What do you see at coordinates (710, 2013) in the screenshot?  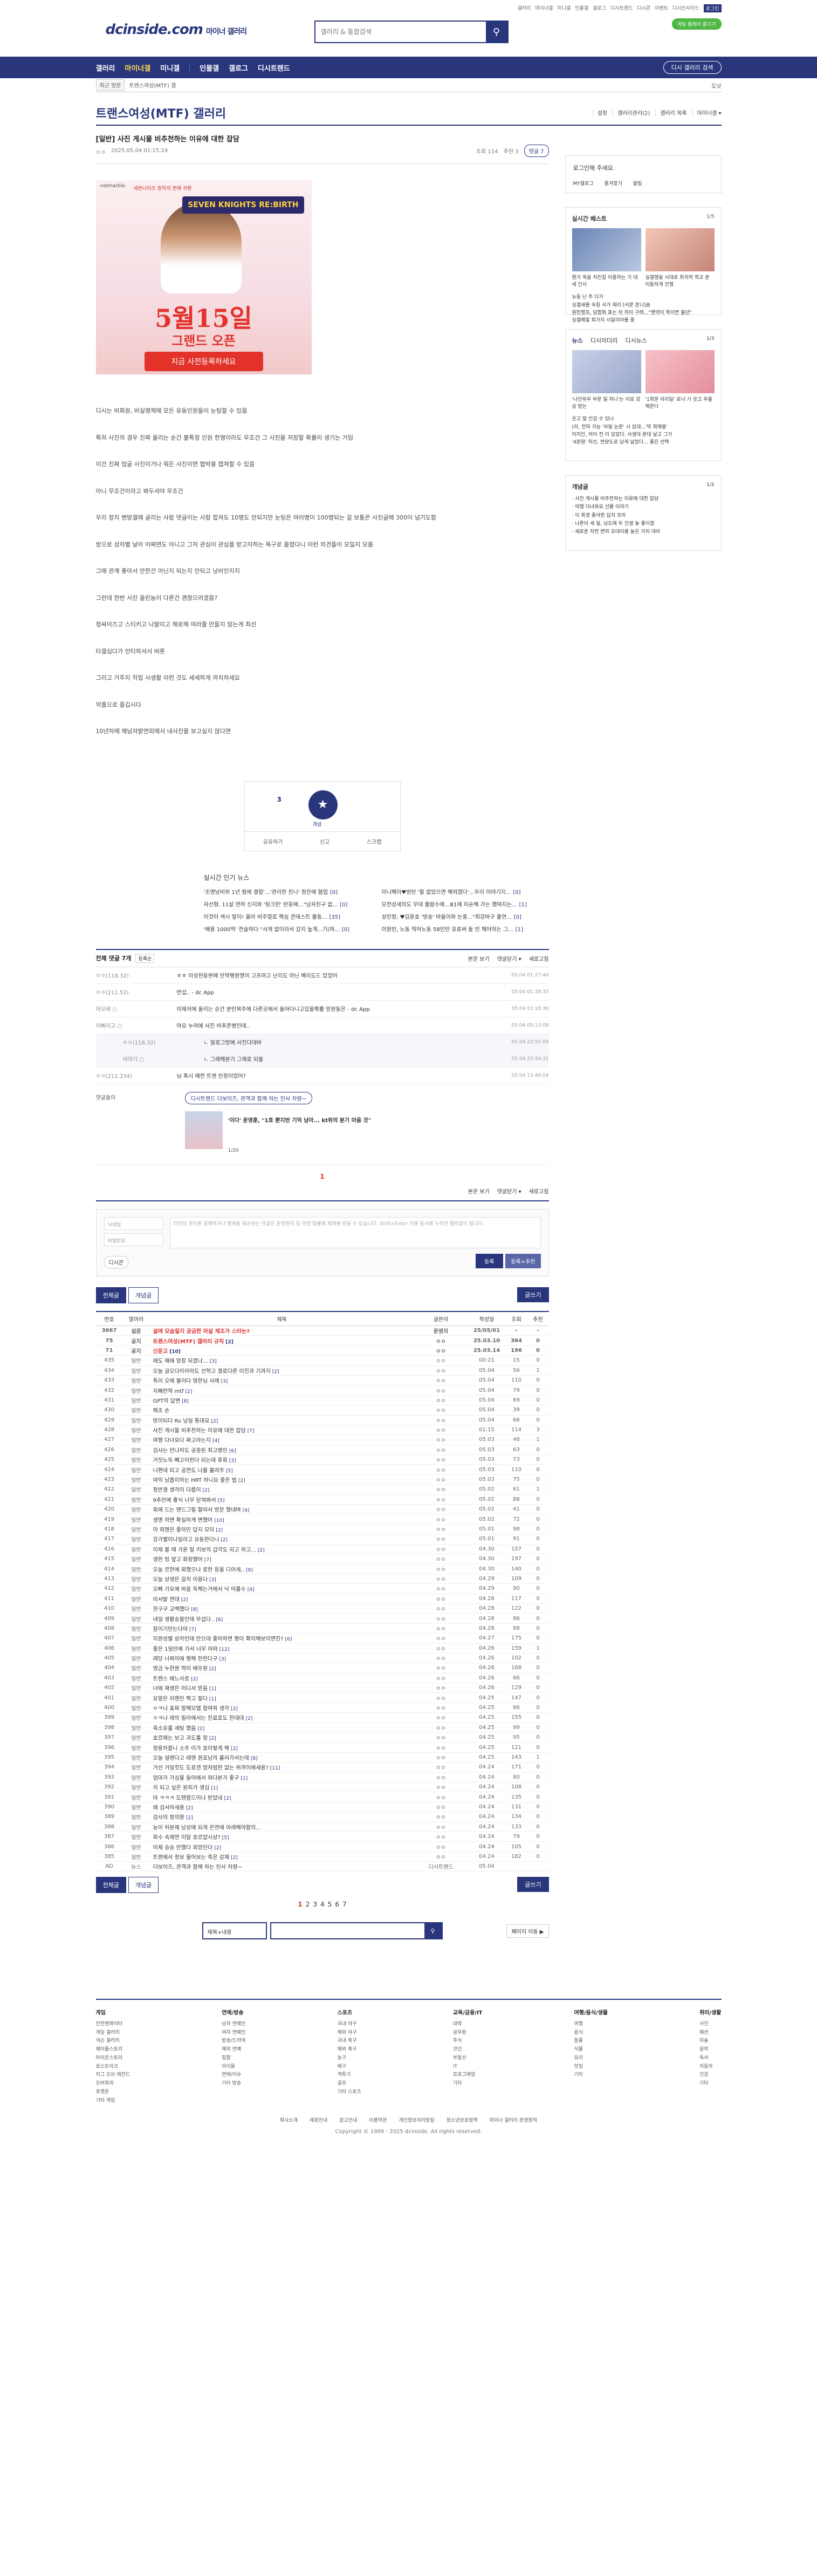 I see `footer-column-title: 취미/생활` at bounding box center [710, 2013].